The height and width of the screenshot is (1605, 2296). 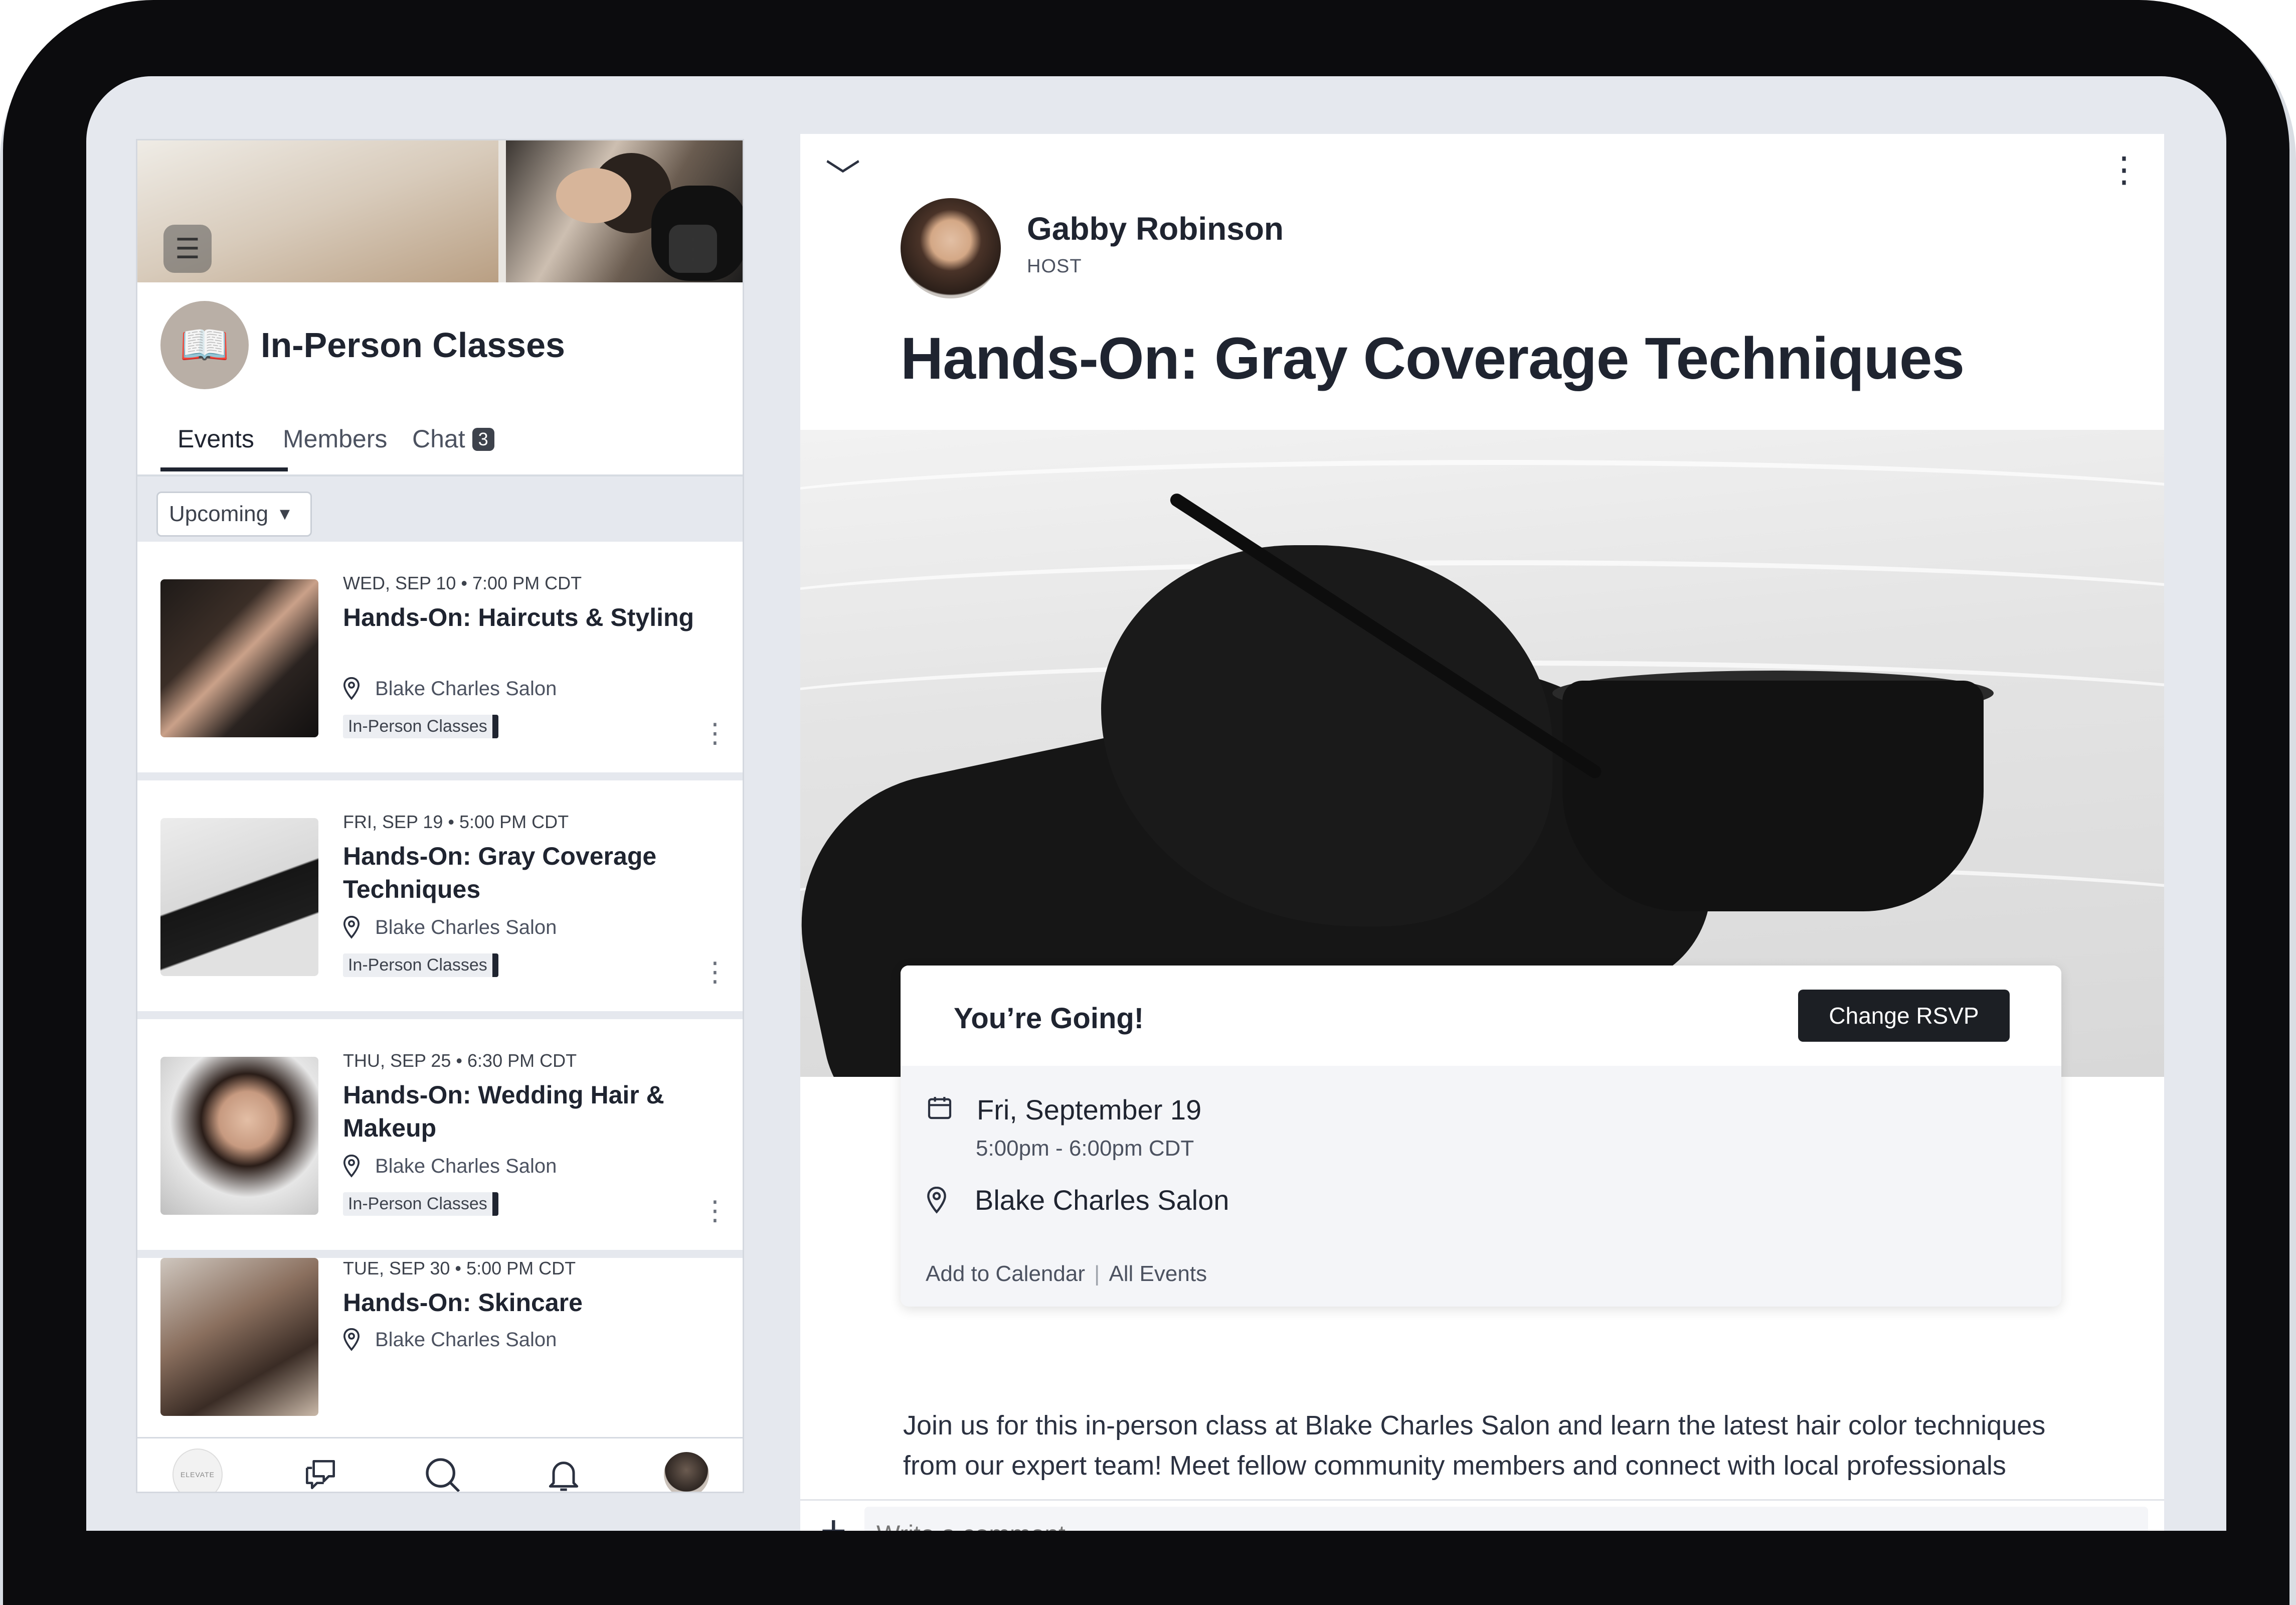 I want to click on event-date: TUE, SEP 30 • 5:00 PM CDT, so click(x=459, y=1268).